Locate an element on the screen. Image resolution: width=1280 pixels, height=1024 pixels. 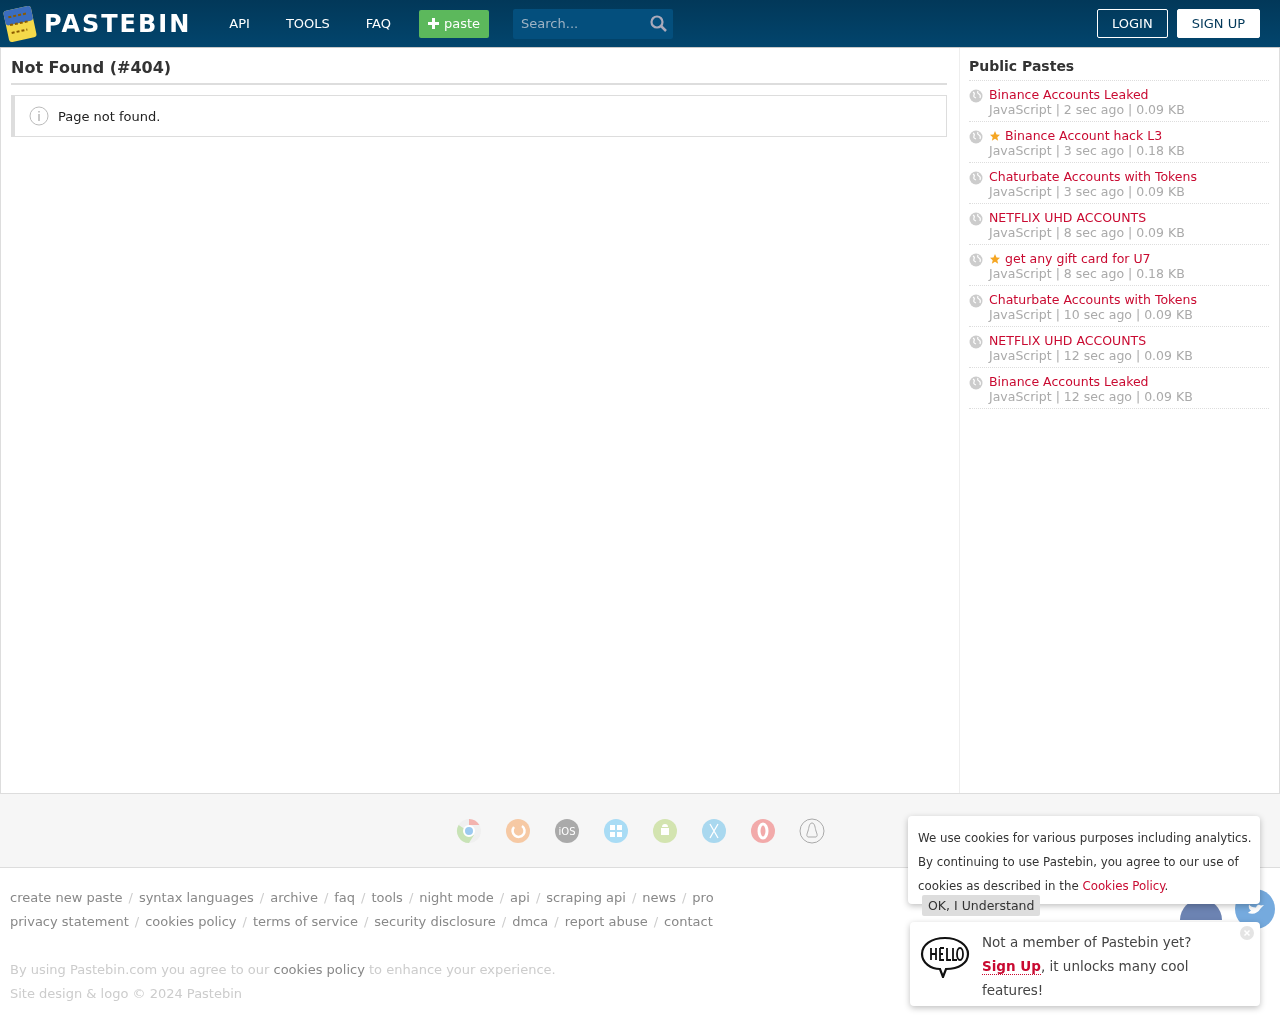
new-paste-button: paste is located at coordinates (454, 23).